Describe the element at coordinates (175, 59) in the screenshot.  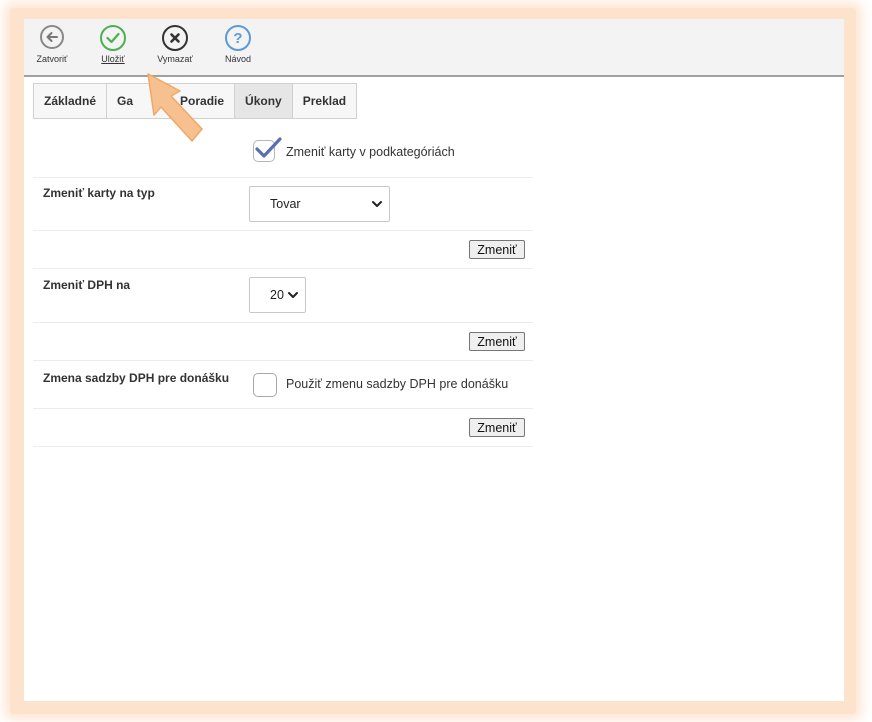
I see `delete-label: Vymazať` at that location.